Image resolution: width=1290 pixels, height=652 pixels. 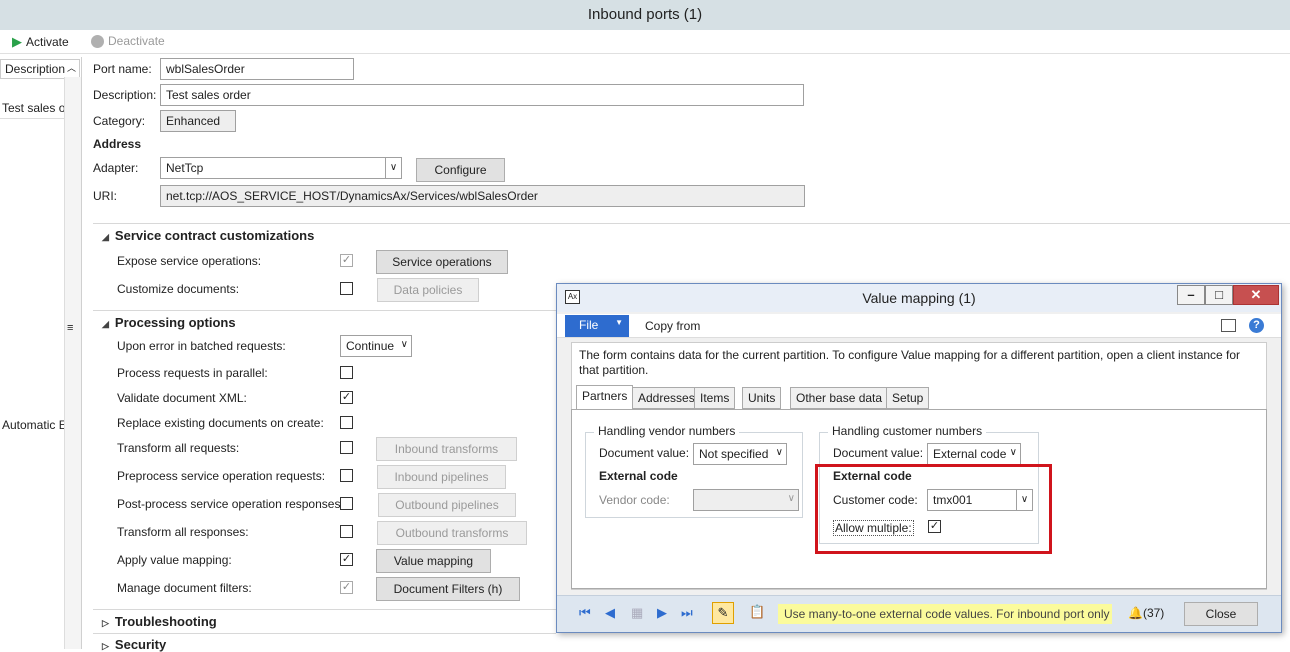 I want to click on grid-row: Test sales or, so click(x=32, y=109).